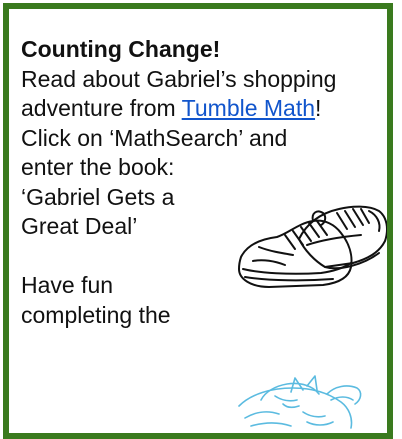 This screenshot has width=402, height=439. What do you see at coordinates (312, 246) in the screenshot?
I see `sneakers-illustration` at bounding box center [312, 246].